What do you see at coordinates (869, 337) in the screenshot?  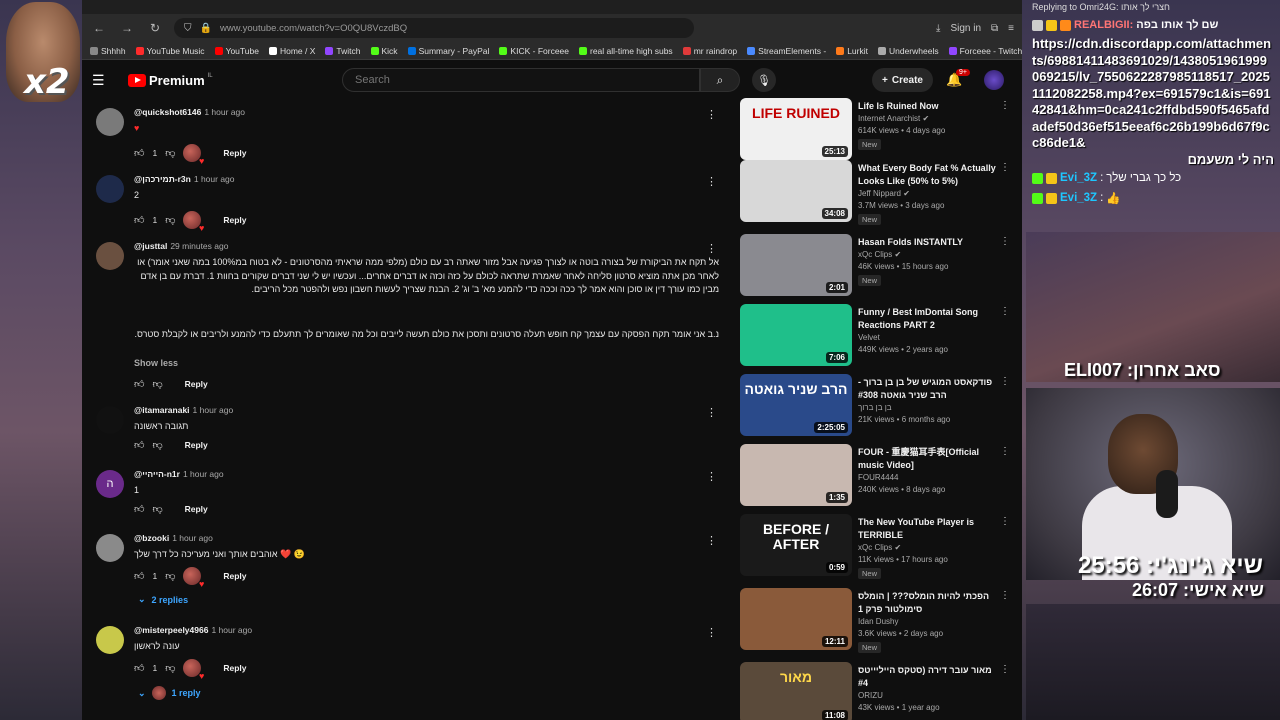 I see `video-channel: Velvet` at bounding box center [869, 337].